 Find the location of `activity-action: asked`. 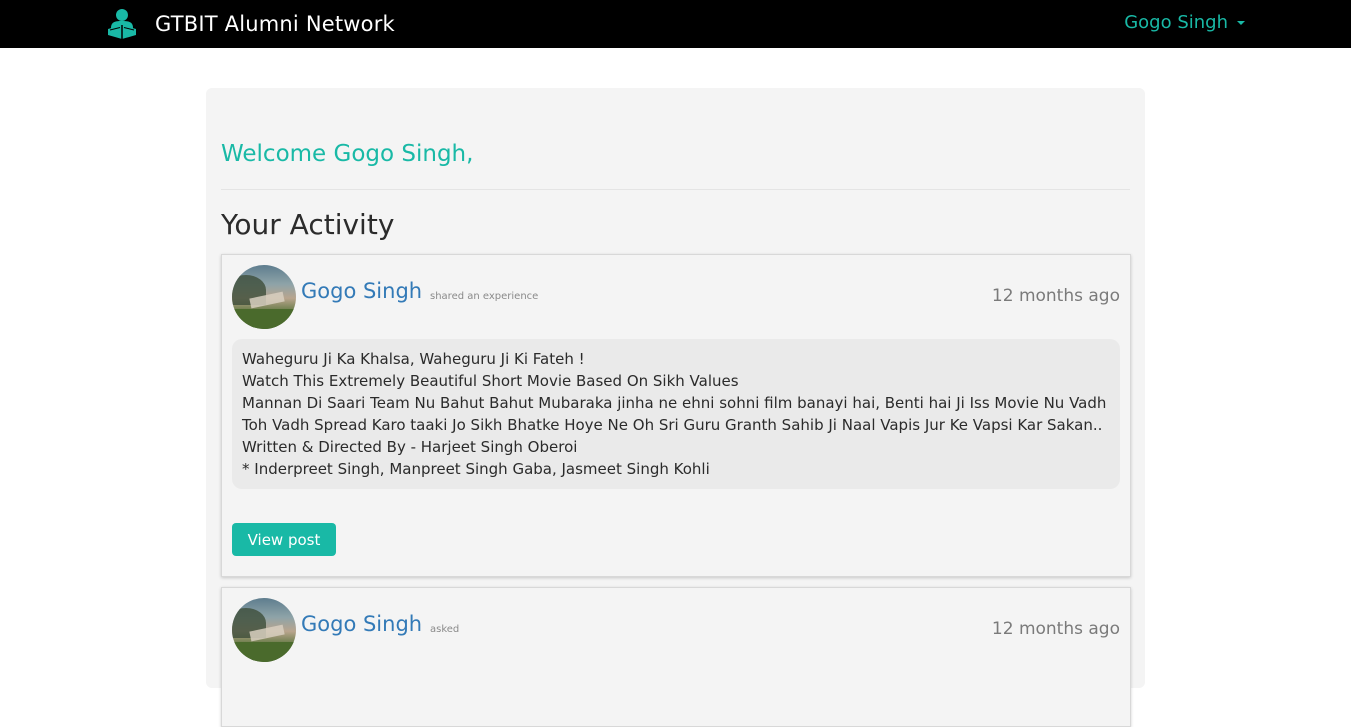

activity-action: asked is located at coordinates (445, 629).